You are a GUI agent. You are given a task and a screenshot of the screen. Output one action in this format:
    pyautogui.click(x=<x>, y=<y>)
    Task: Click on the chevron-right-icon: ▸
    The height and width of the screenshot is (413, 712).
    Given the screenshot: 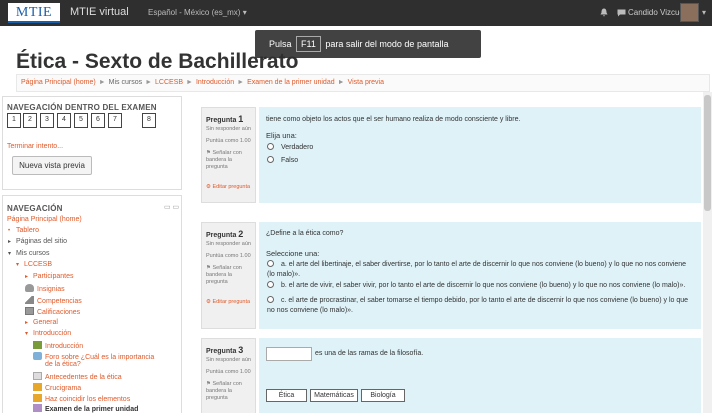 What is the action you would take?
    pyautogui.click(x=27, y=277)
    